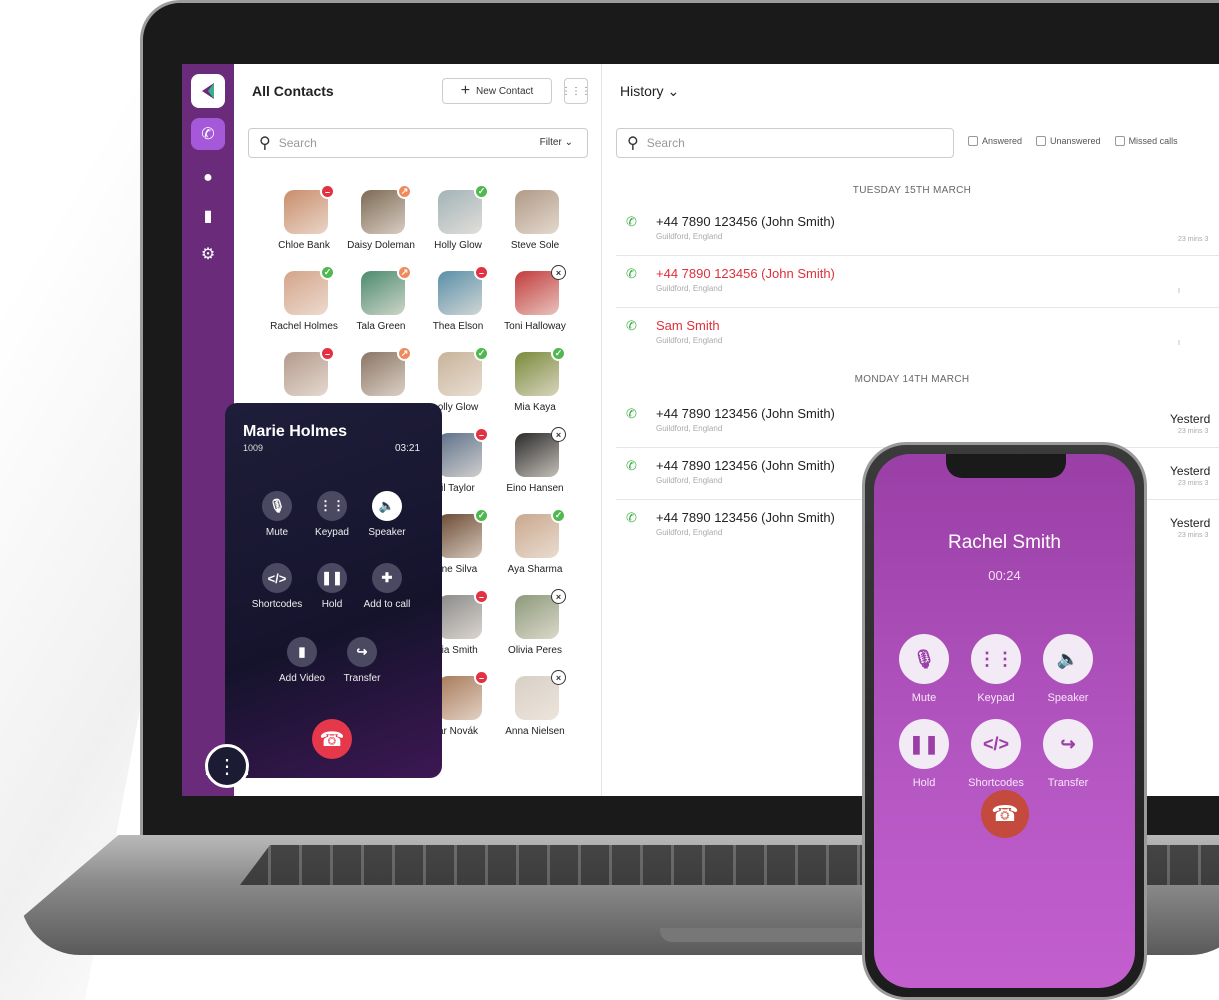 The height and width of the screenshot is (1000, 1219). What do you see at coordinates (293, 91) in the screenshot?
I see `contacts-title: All Contacts` at bounding box center [293, 91].